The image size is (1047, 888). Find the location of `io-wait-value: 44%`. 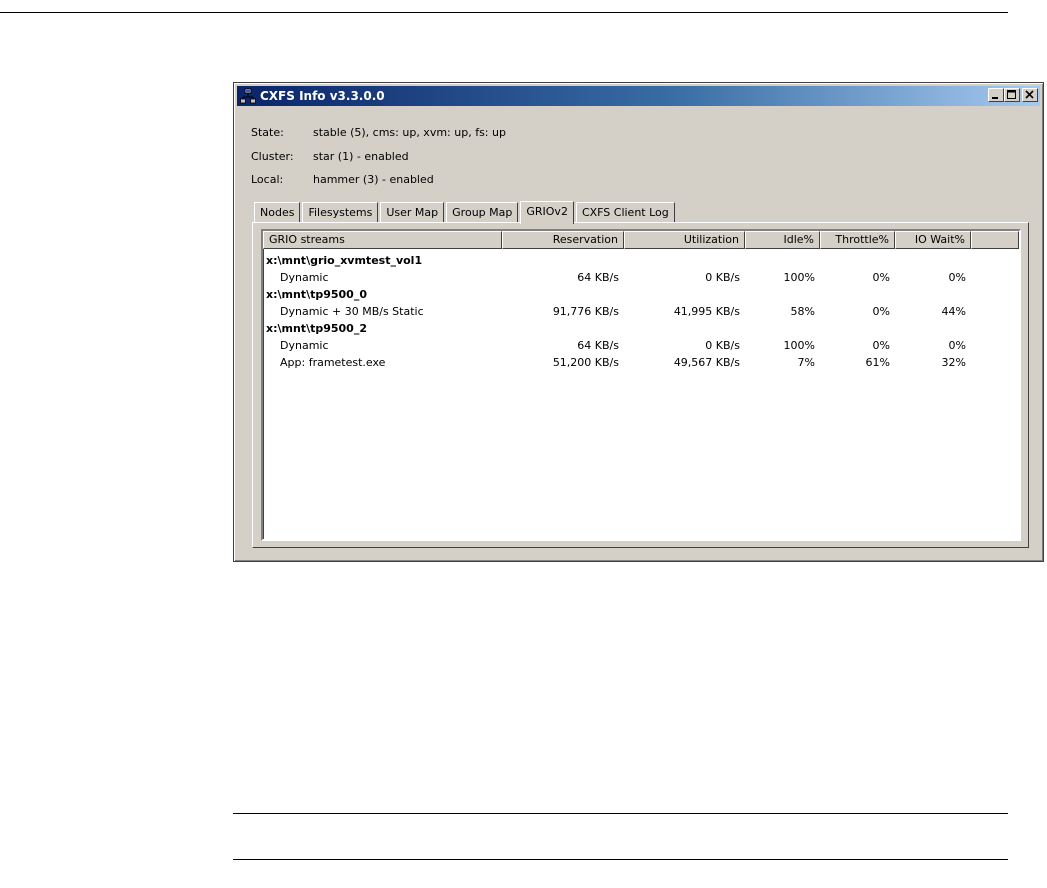

io-wait-value: 44% is located at coordinates (953, 311).